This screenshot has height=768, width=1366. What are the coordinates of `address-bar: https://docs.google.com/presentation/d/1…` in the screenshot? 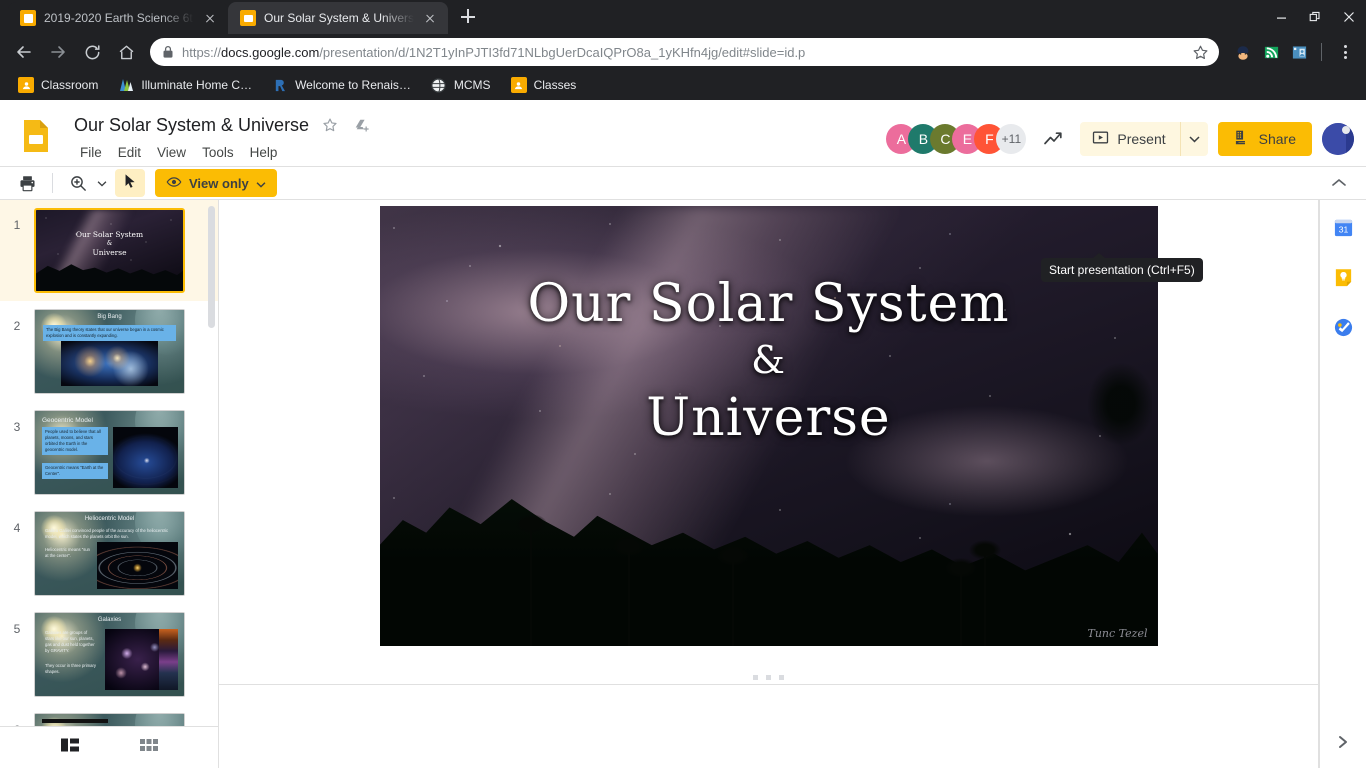 It's located at (684, 52).